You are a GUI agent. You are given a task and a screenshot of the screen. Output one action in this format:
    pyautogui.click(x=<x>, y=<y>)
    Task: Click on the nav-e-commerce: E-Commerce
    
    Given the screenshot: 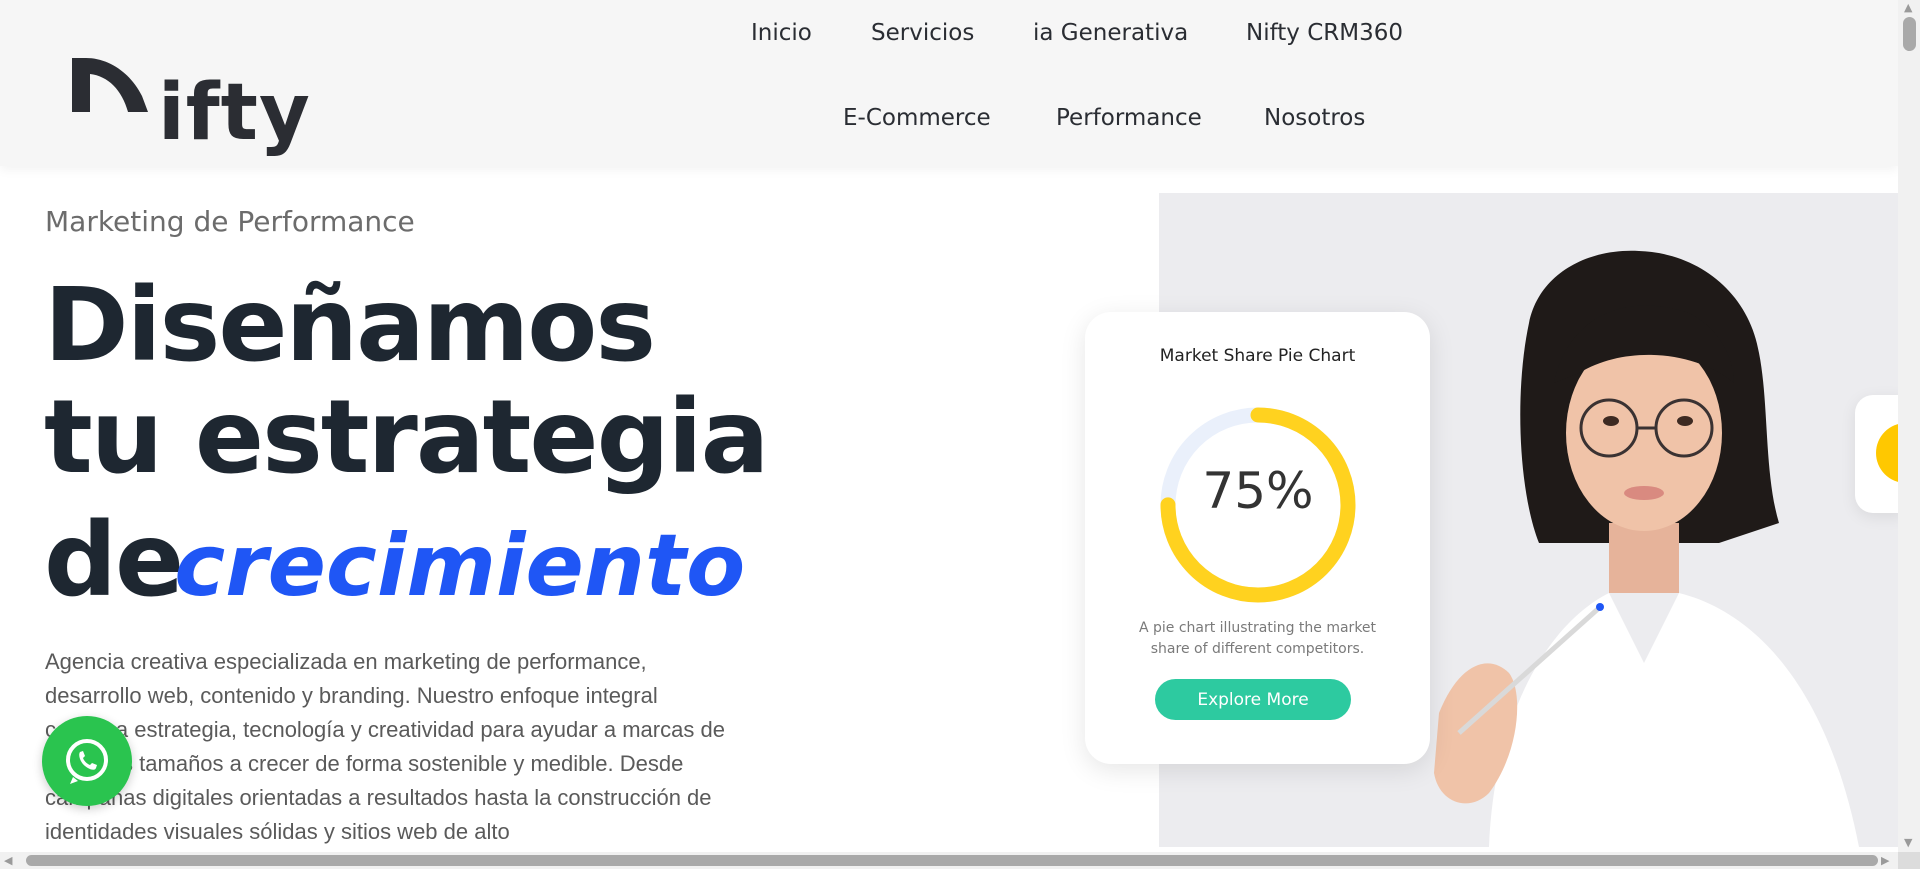 What is the action you would take?
    pyautogui.click(x=917, y=118)
    